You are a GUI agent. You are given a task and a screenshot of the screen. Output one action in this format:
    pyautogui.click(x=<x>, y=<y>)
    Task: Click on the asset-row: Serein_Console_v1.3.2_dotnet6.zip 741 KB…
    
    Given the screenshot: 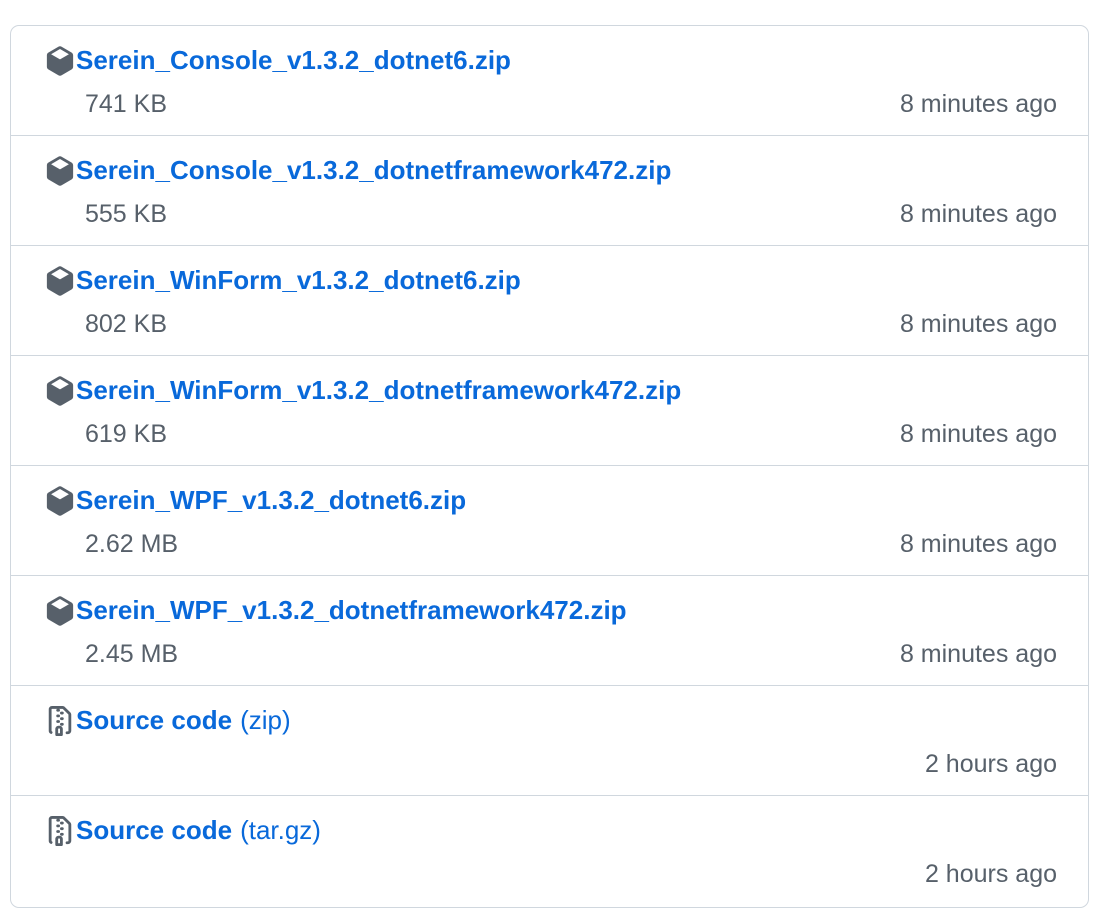 What is the action you would take?
    pyautogui.click(x=549, y=81)
    